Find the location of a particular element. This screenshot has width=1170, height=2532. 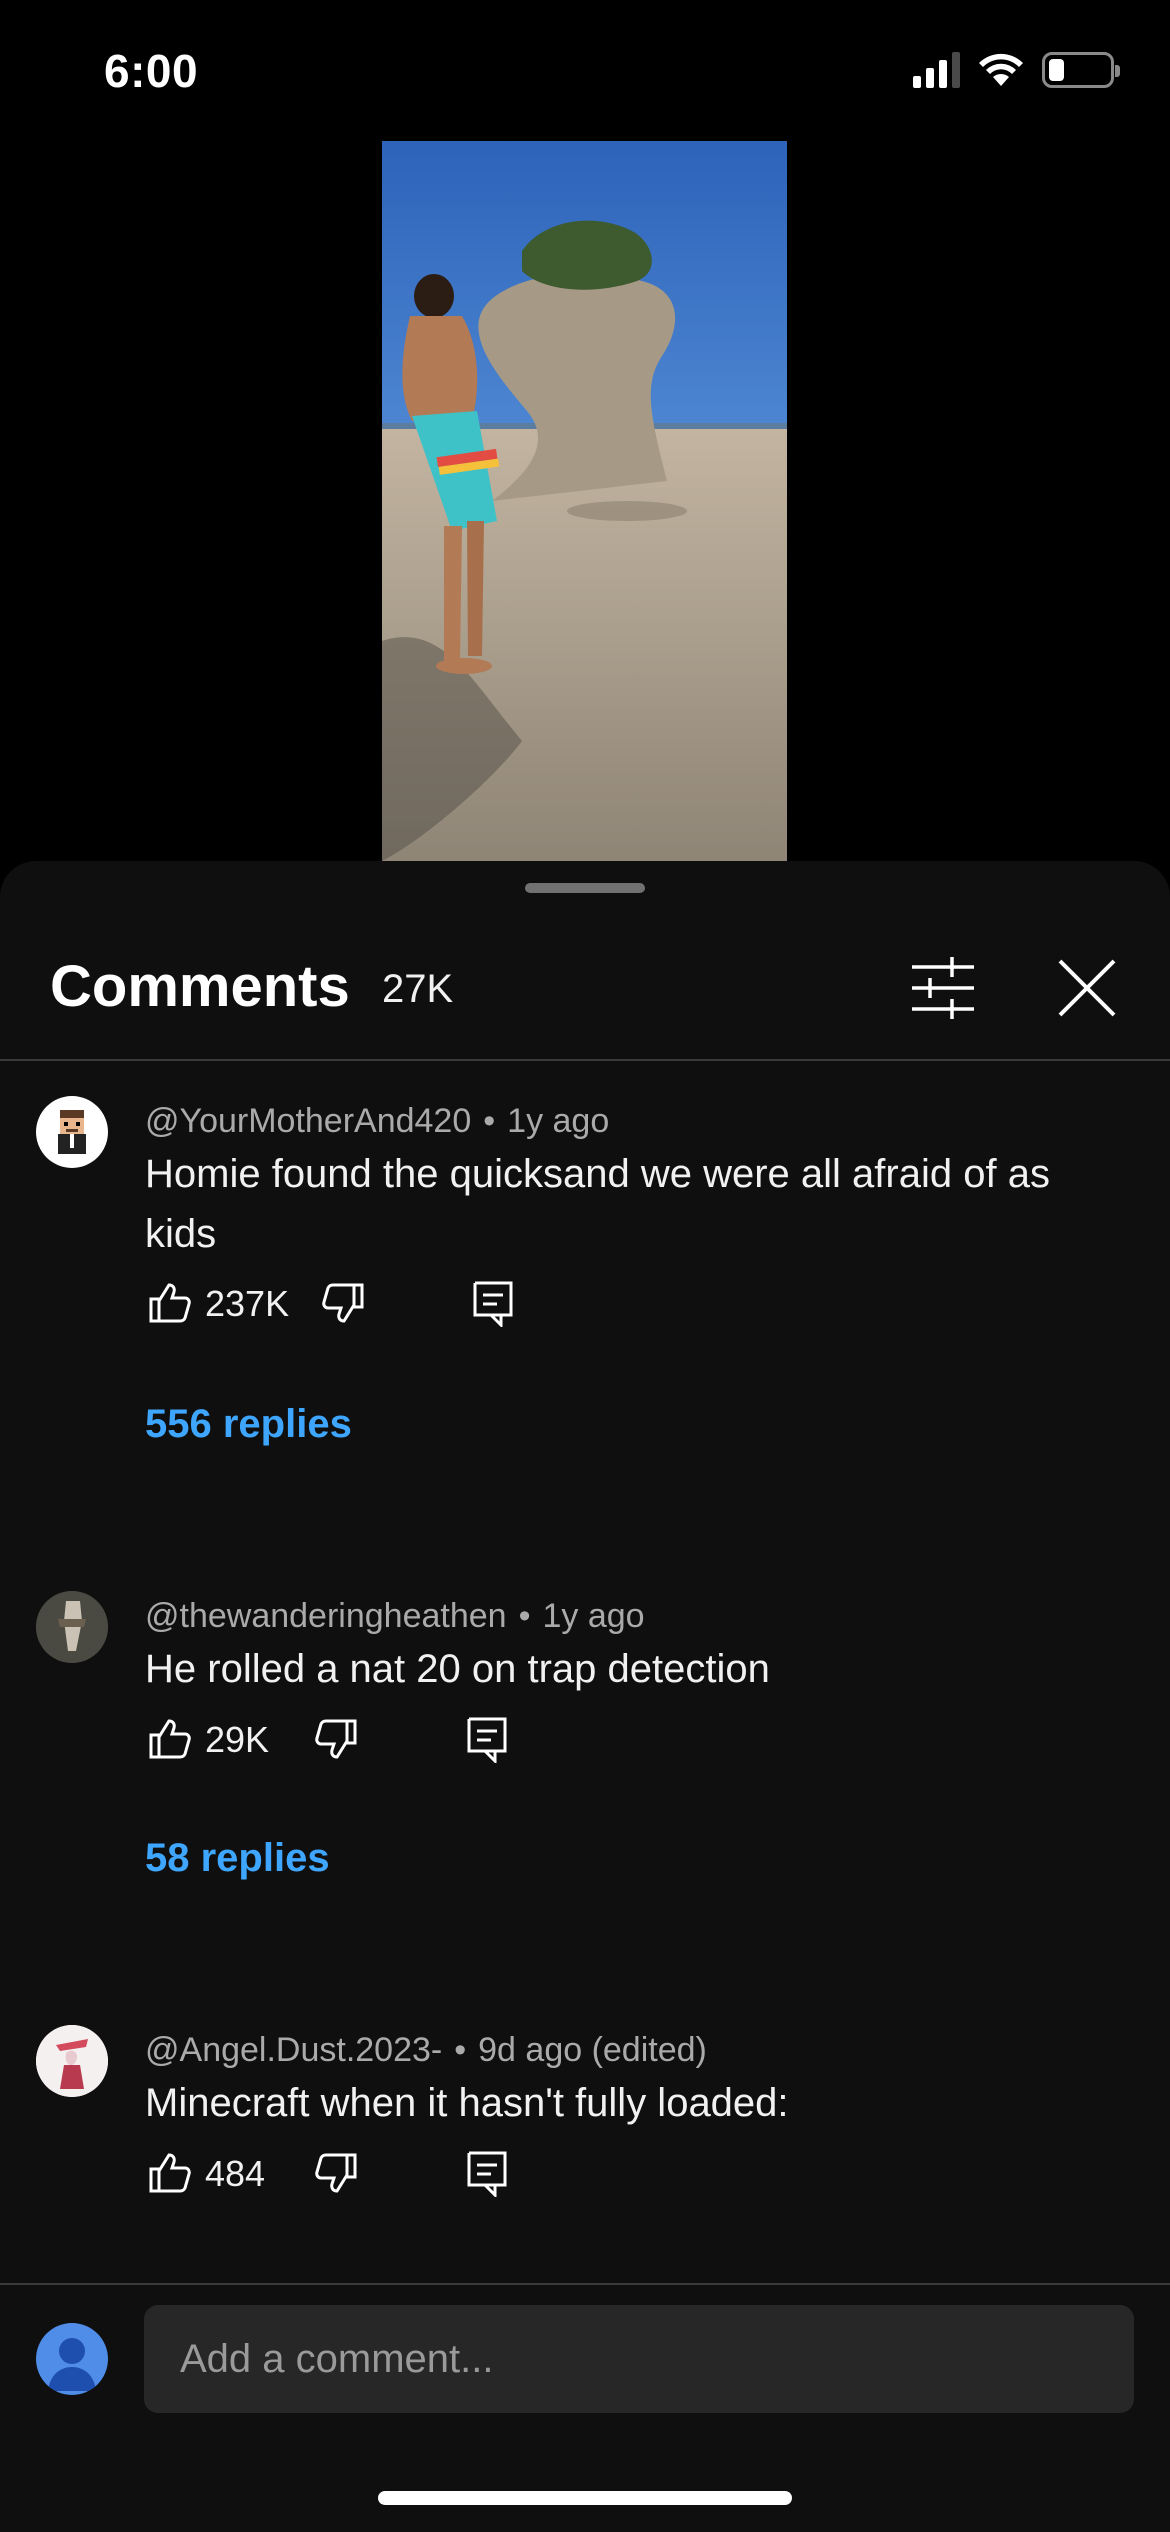

video-thumbnail is located at coordinates (584, 501).